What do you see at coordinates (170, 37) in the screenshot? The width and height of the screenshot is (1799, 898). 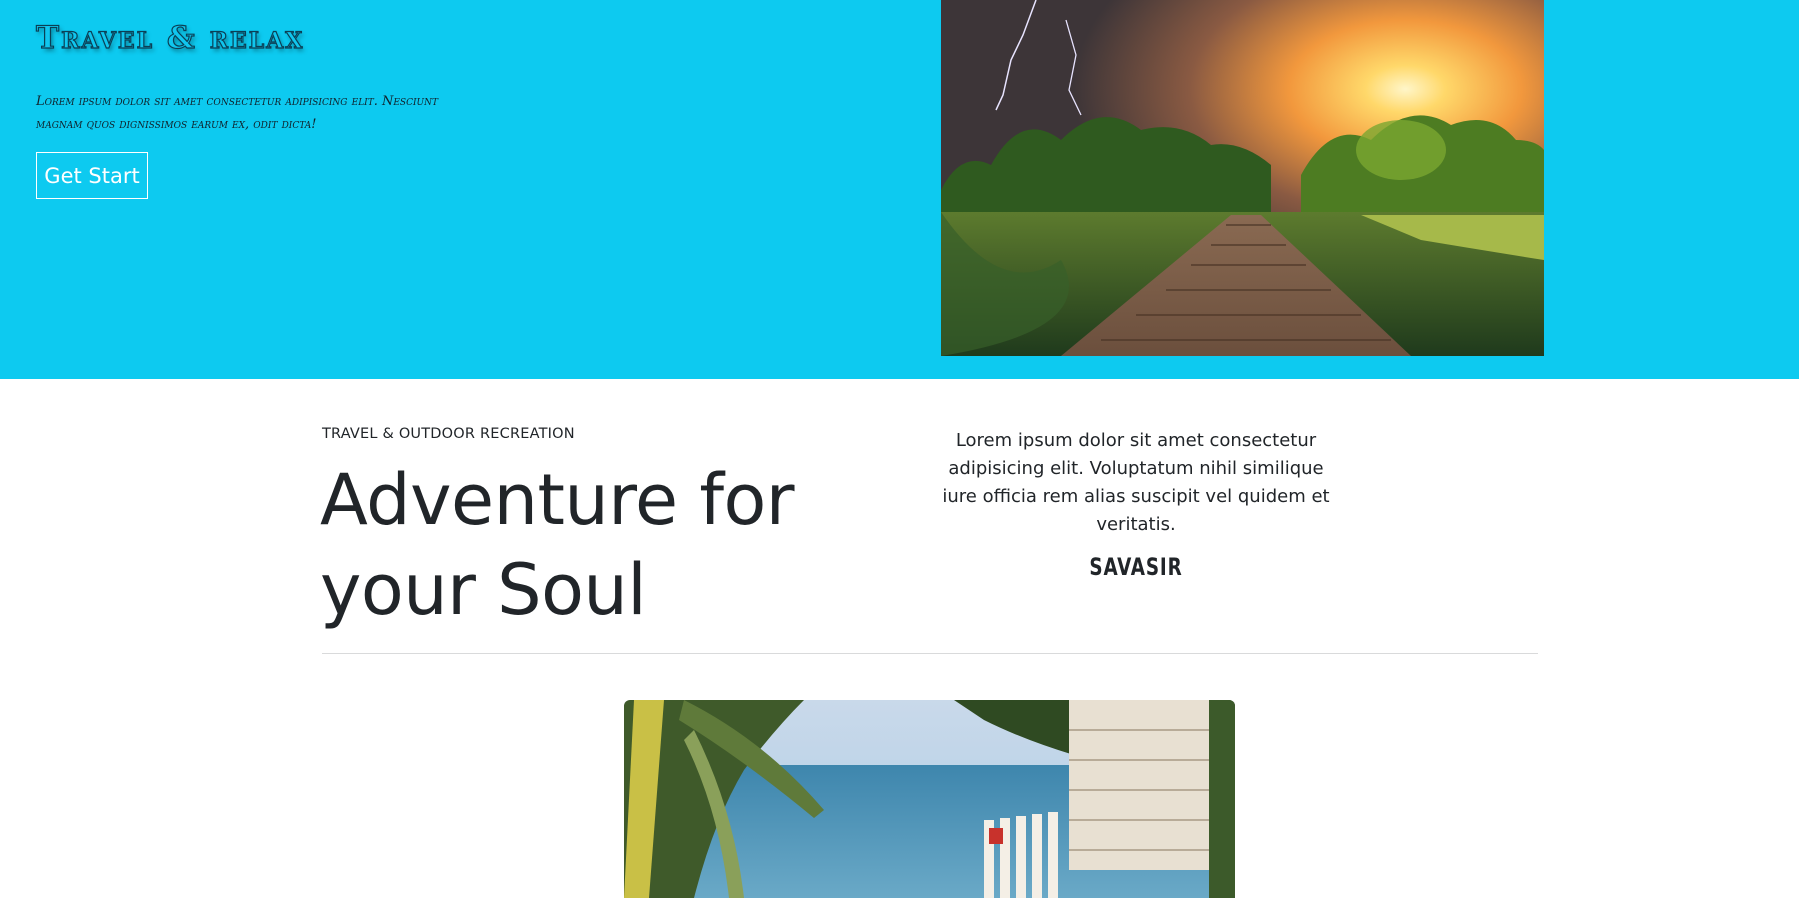 I see `hero-title: Travel & relax` at bounding box center [170, 37].